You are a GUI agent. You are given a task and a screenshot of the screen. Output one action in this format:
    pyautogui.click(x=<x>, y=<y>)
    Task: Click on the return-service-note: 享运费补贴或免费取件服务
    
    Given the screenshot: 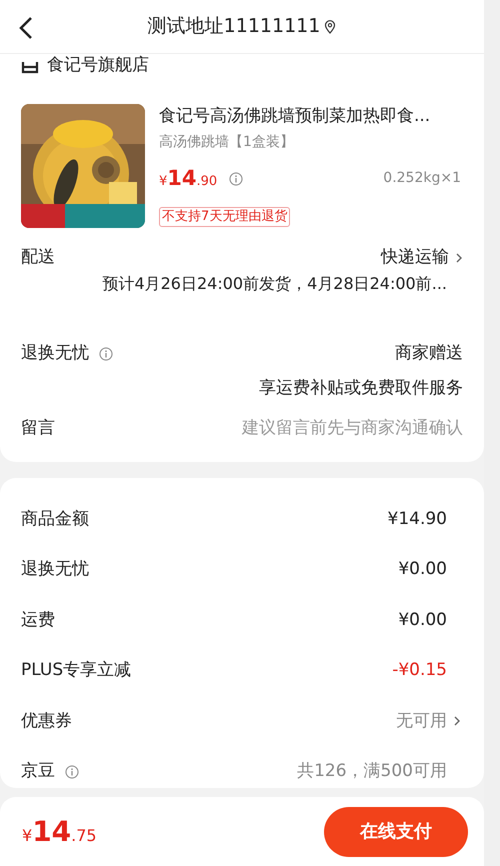 What is the action you would take?
    pyautogui.click(x=361, y=388)
    